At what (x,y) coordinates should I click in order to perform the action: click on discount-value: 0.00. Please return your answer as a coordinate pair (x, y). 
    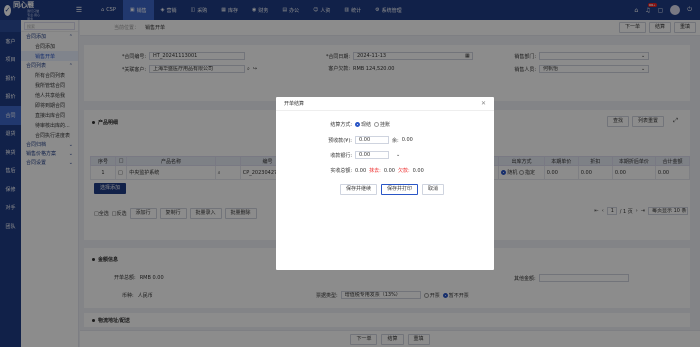
    Looking at the image, I should click on (389, 170).